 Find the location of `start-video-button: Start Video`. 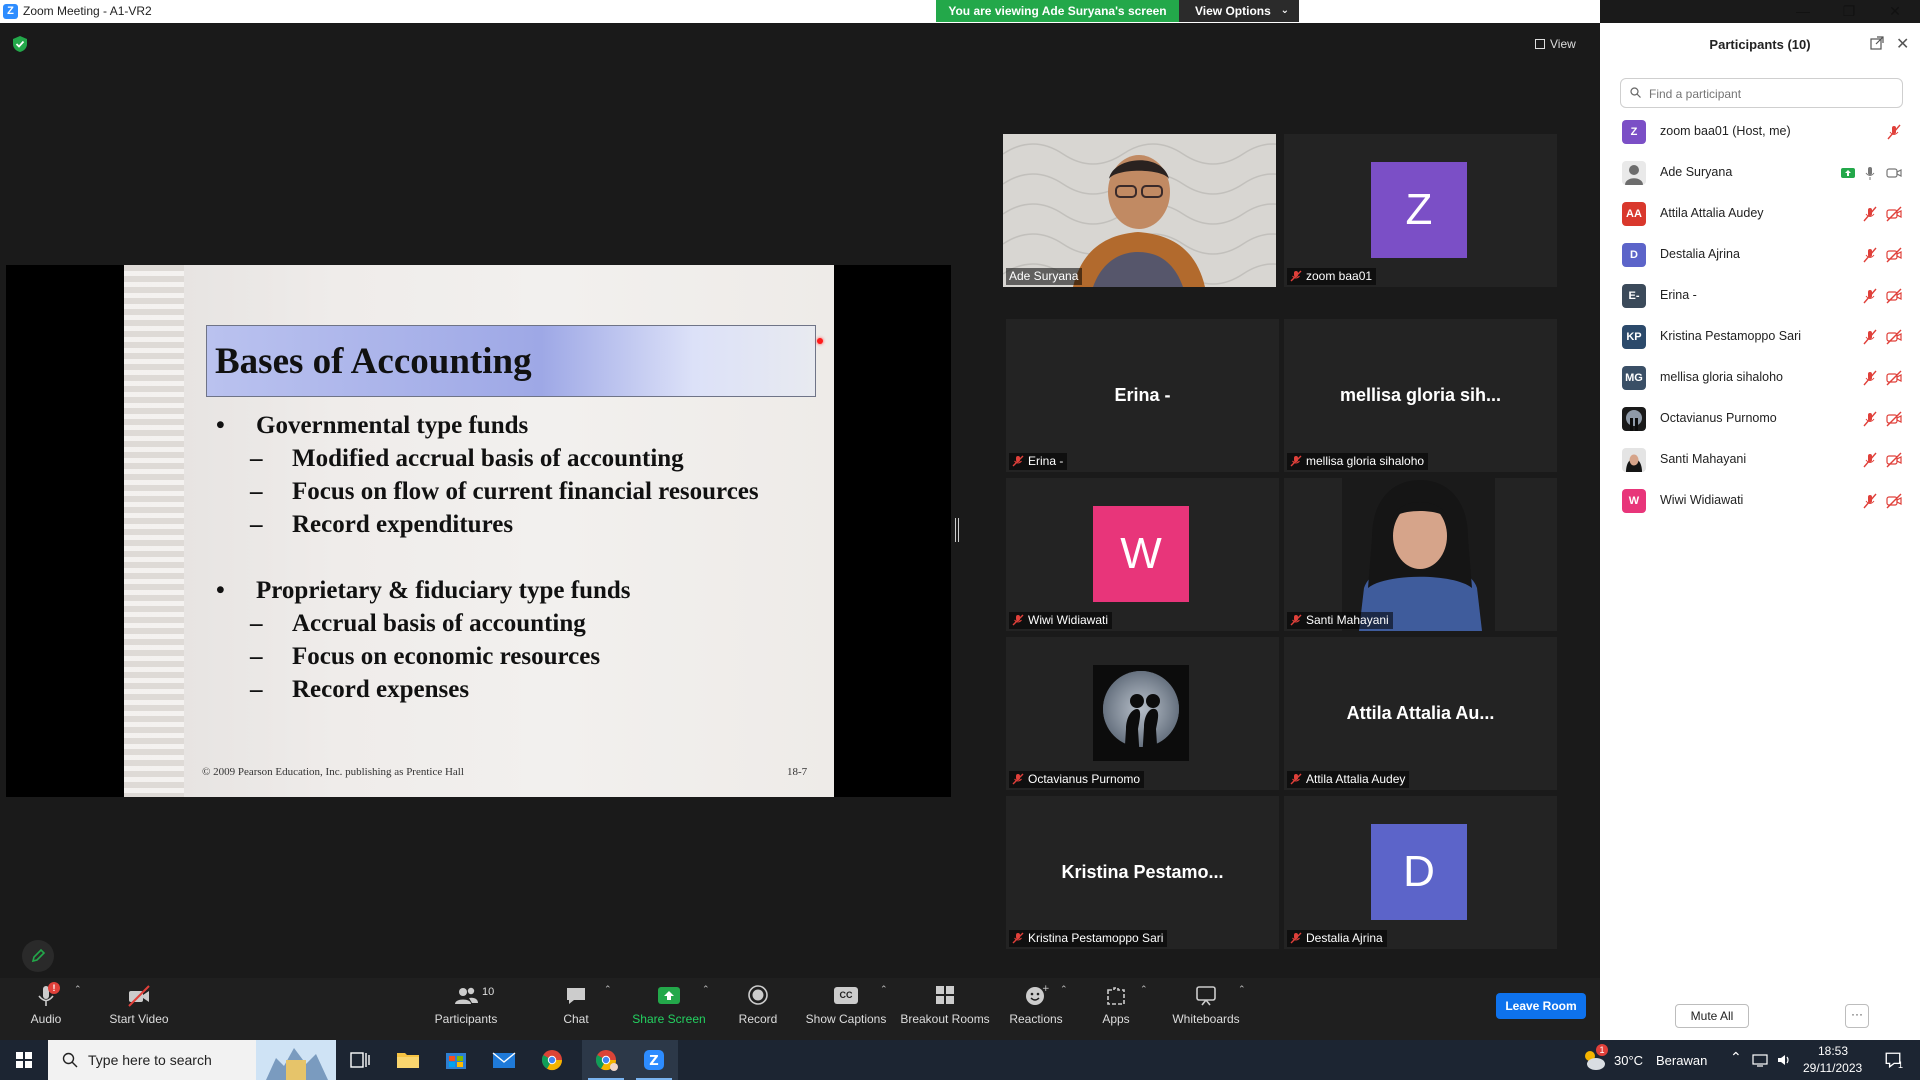

start-video-button: Start Video is located at coordinates (139, 1009).